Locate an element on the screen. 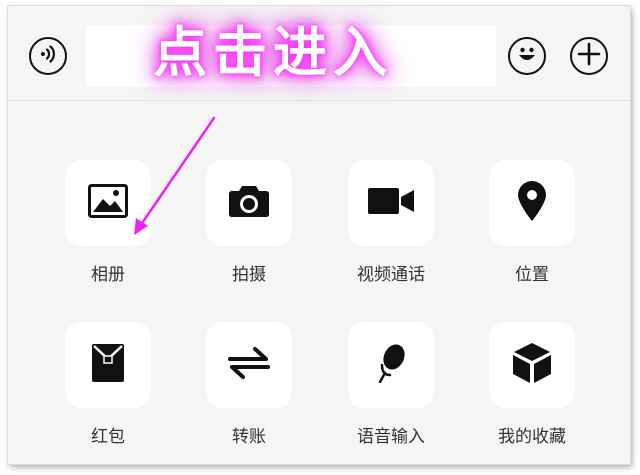 The image size is (640, 475). camera-icon is located at coordinates (249, 203).